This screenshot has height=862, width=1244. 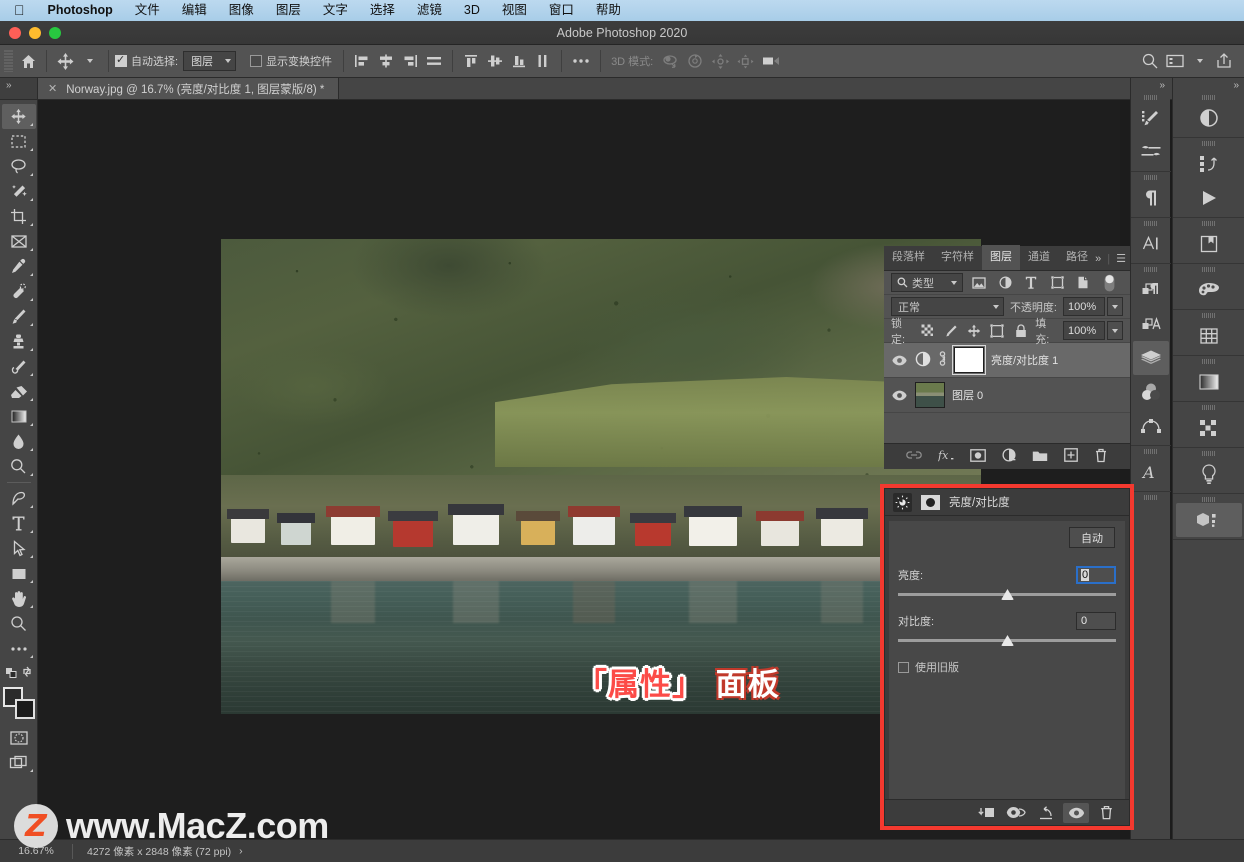 I want to click on layer-row-layer-0: 图层 0, so click(x=1007, y=395).